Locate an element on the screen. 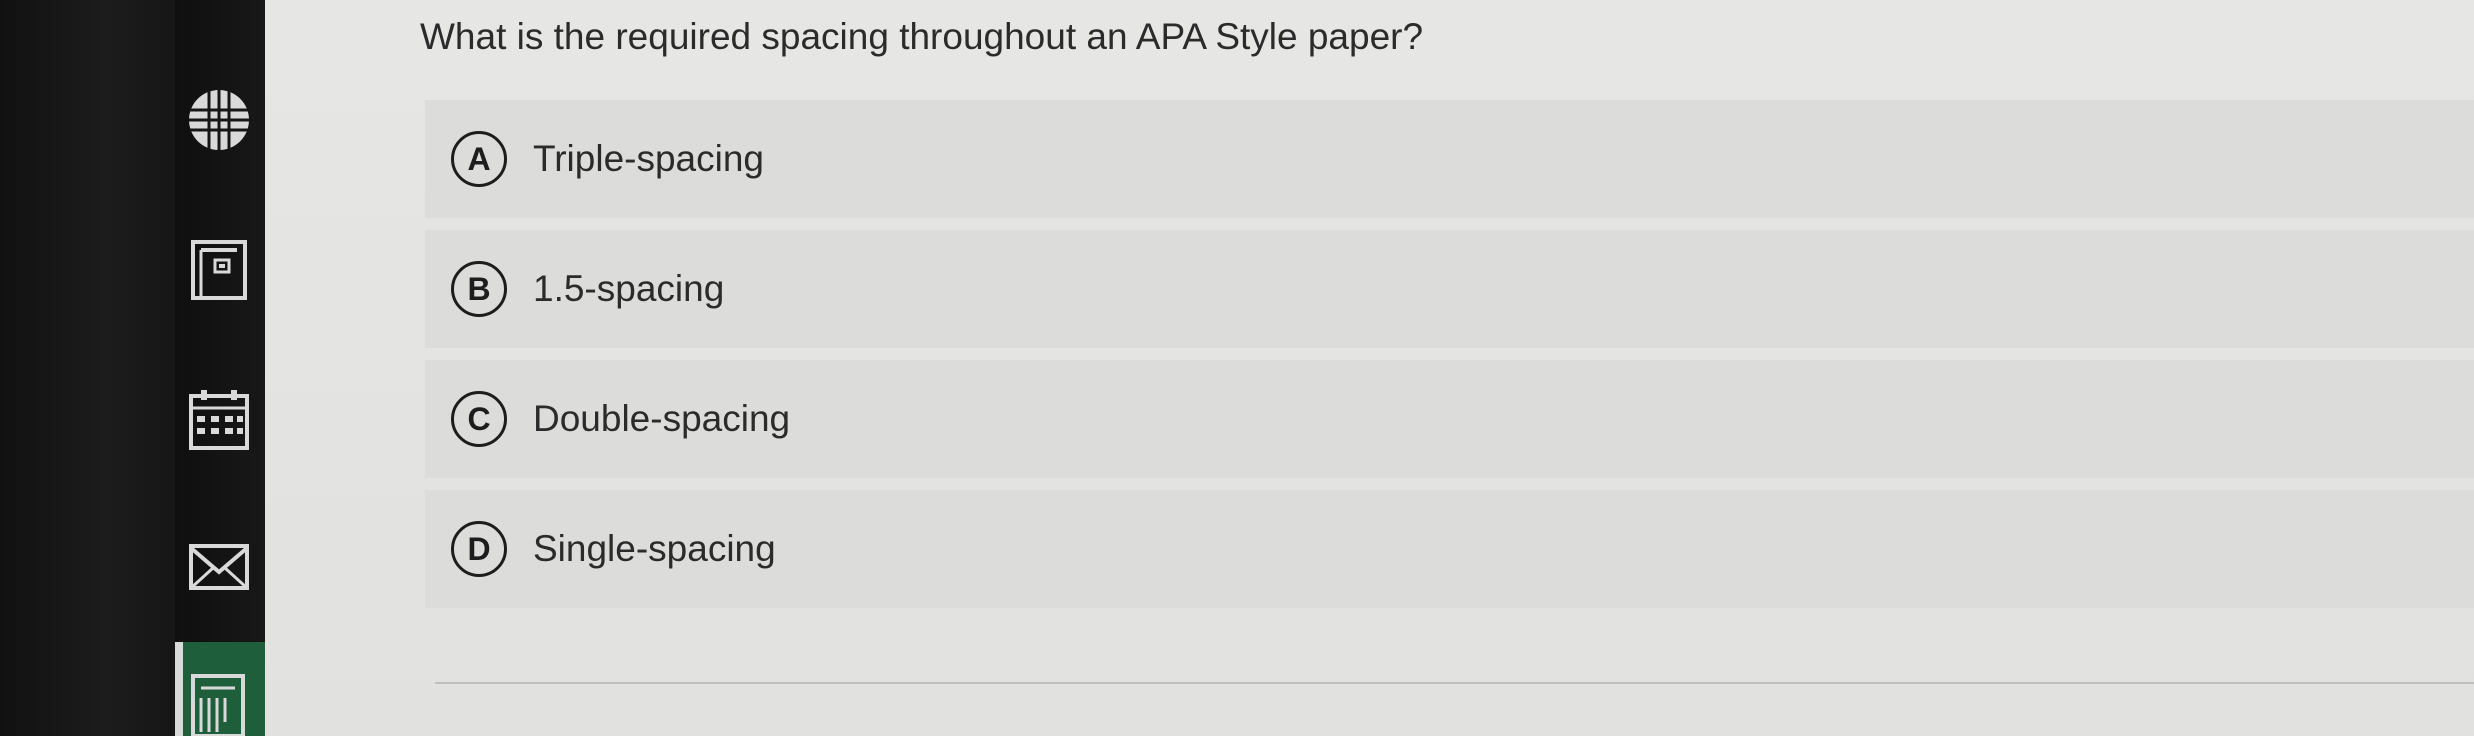  sidebar-active-item is located at coordinates (220, 689).